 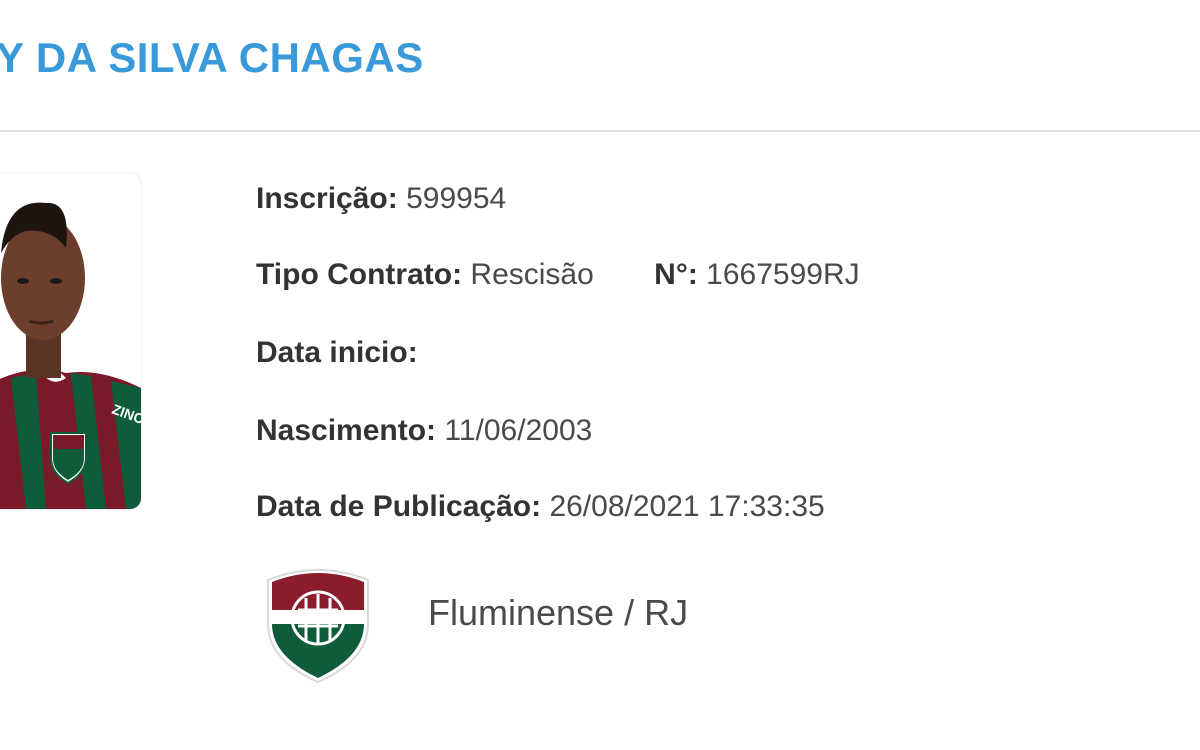 I want to click on tipo-contrato-row: Tipo Contrato: Rescisão N°: 1667599RJ, so click(x=558, y=275).